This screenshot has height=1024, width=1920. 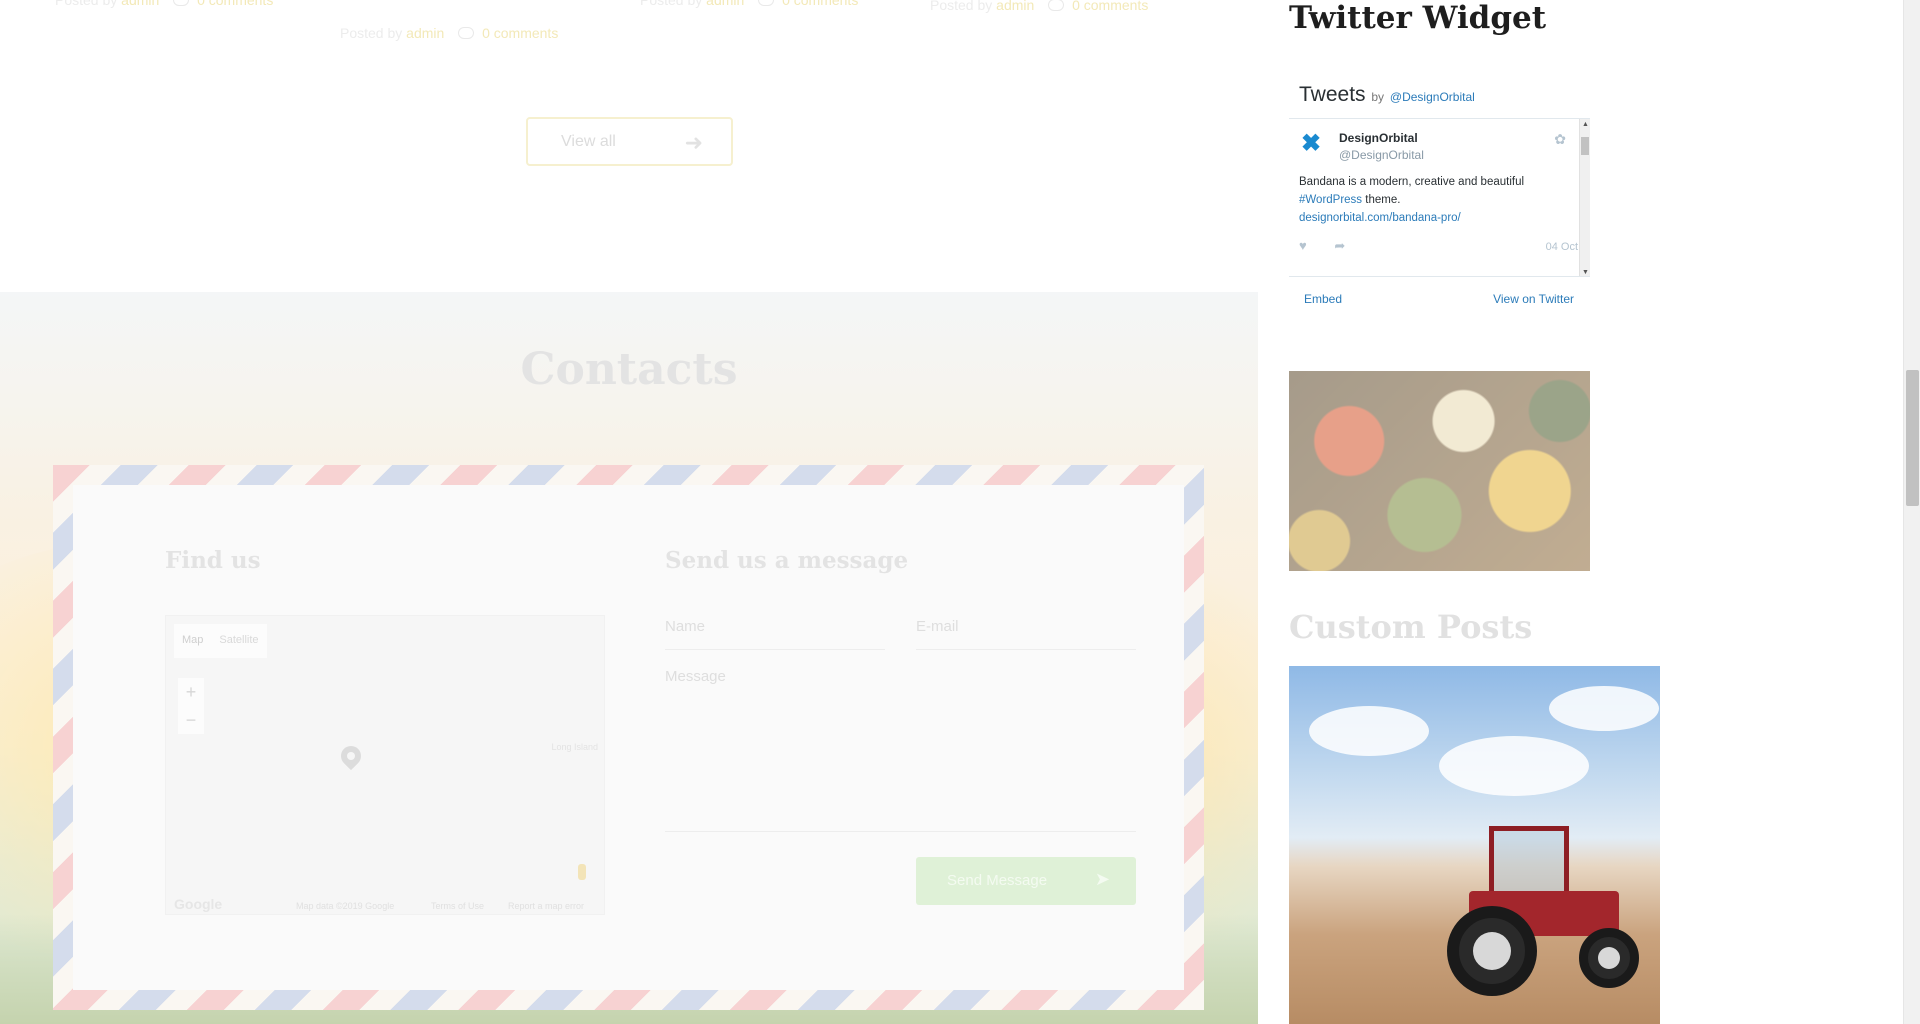 I want to click on map-terms-link: Terms of Use, so click(x=457, y=906).